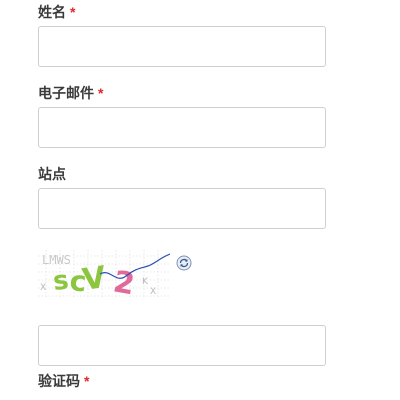 The image size is (400, 400). What do you see at coordinates (145, 282) in the screenshot?
I see `svg-text: K` at bounding box center [145, 282].